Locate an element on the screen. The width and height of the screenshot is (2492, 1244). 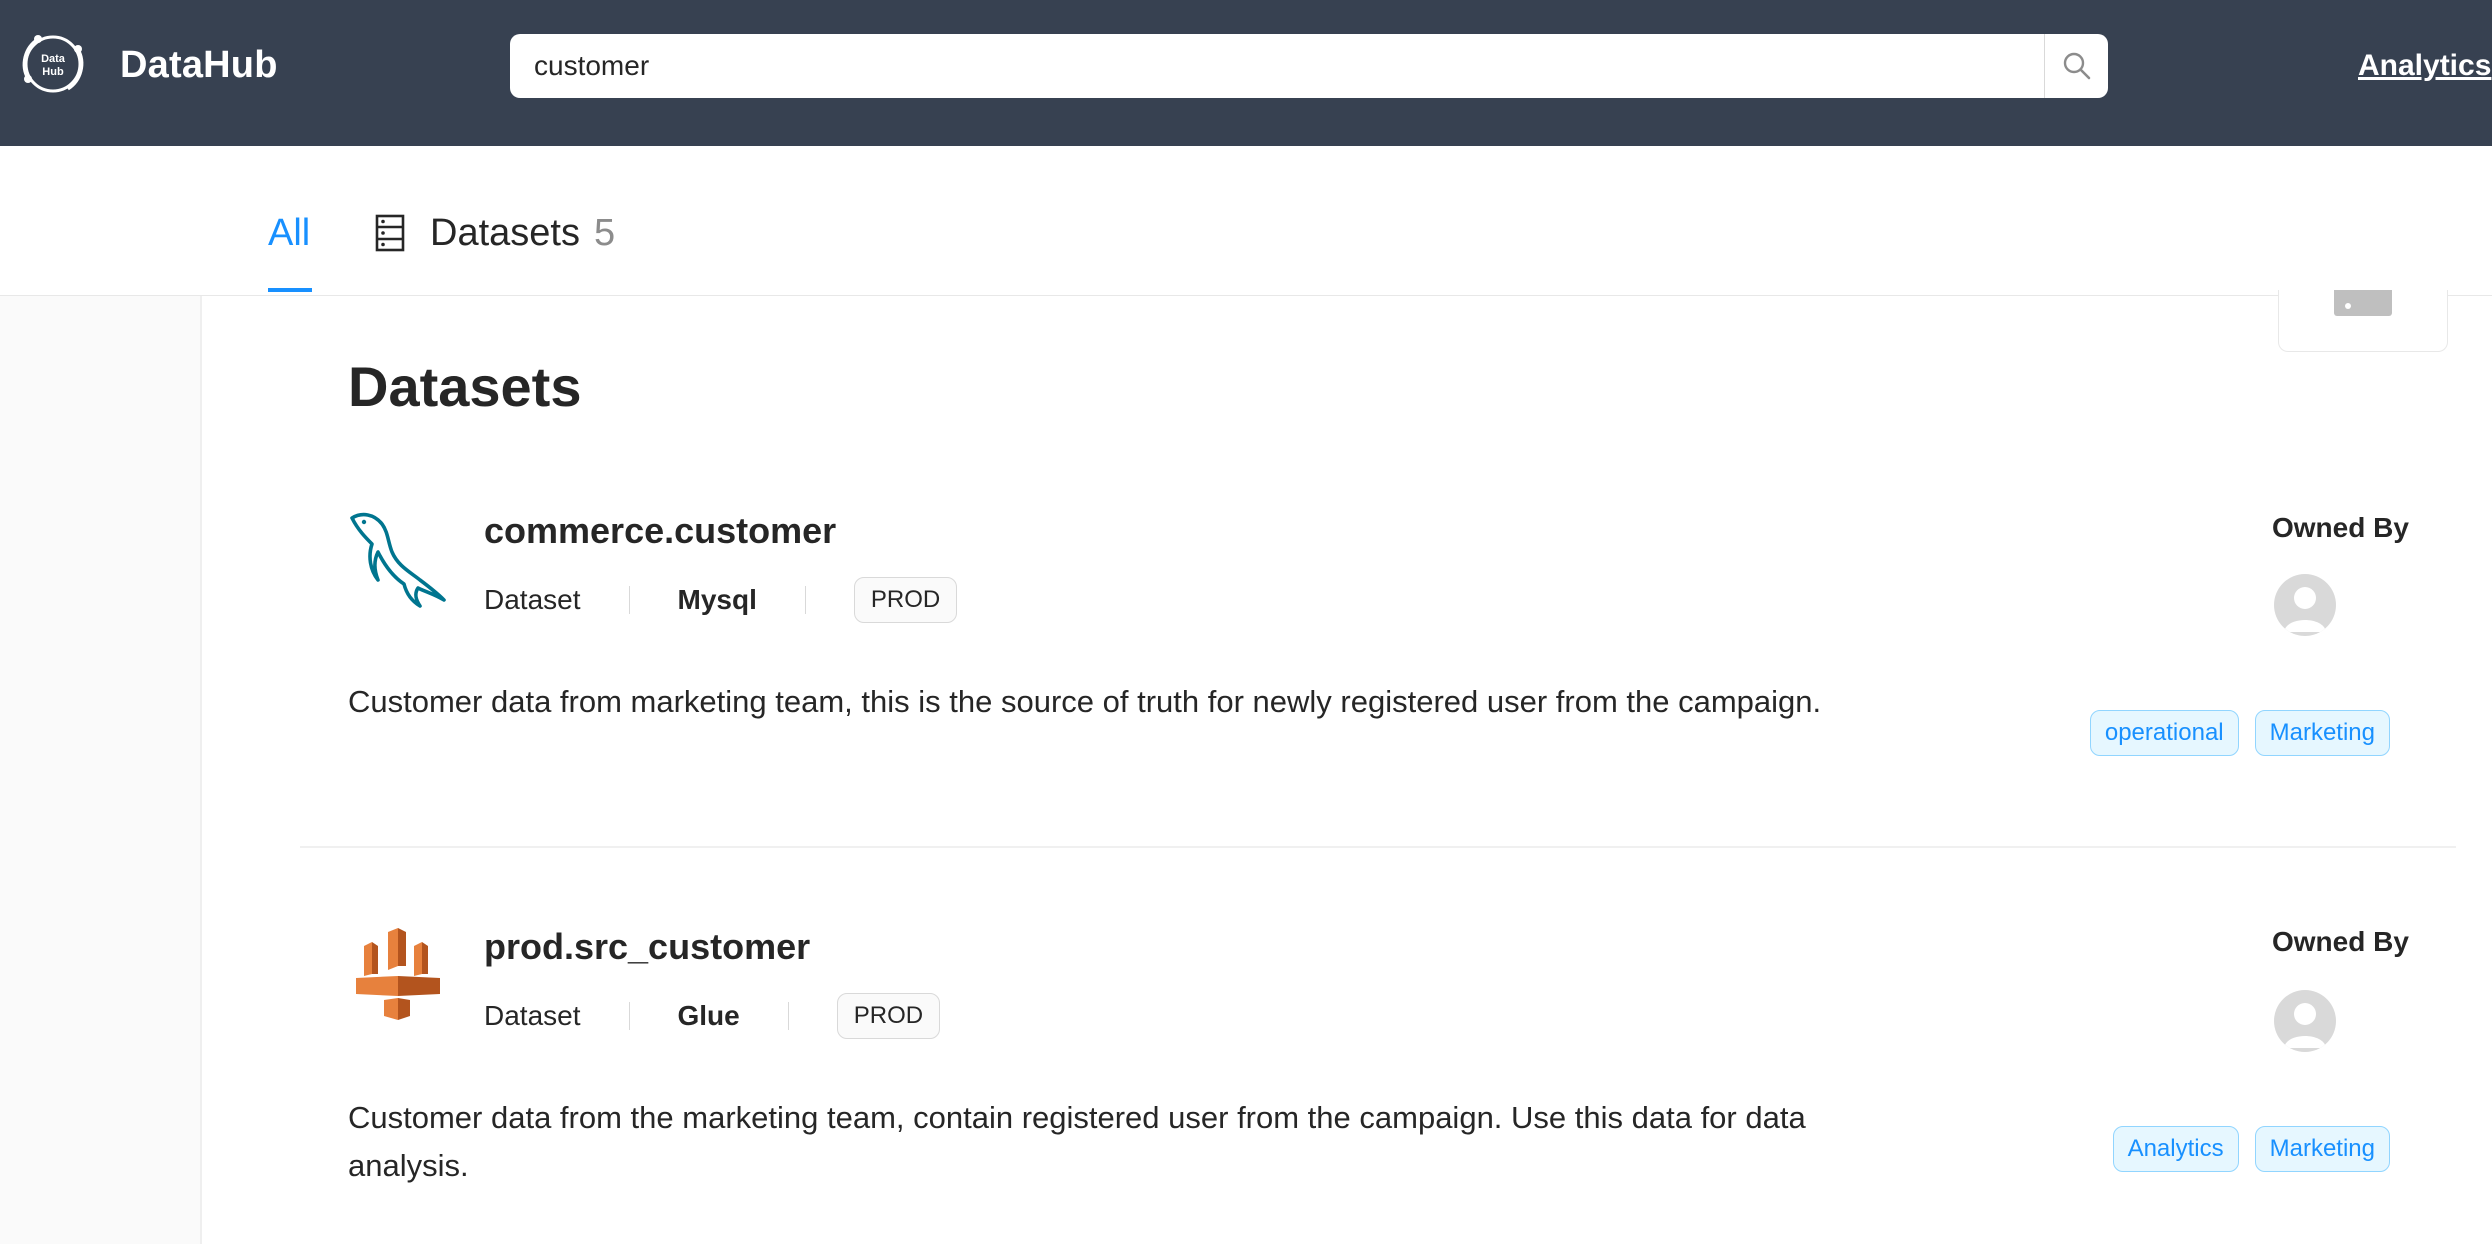
result-name: commerce.customer is located at coordinates (660, 531).